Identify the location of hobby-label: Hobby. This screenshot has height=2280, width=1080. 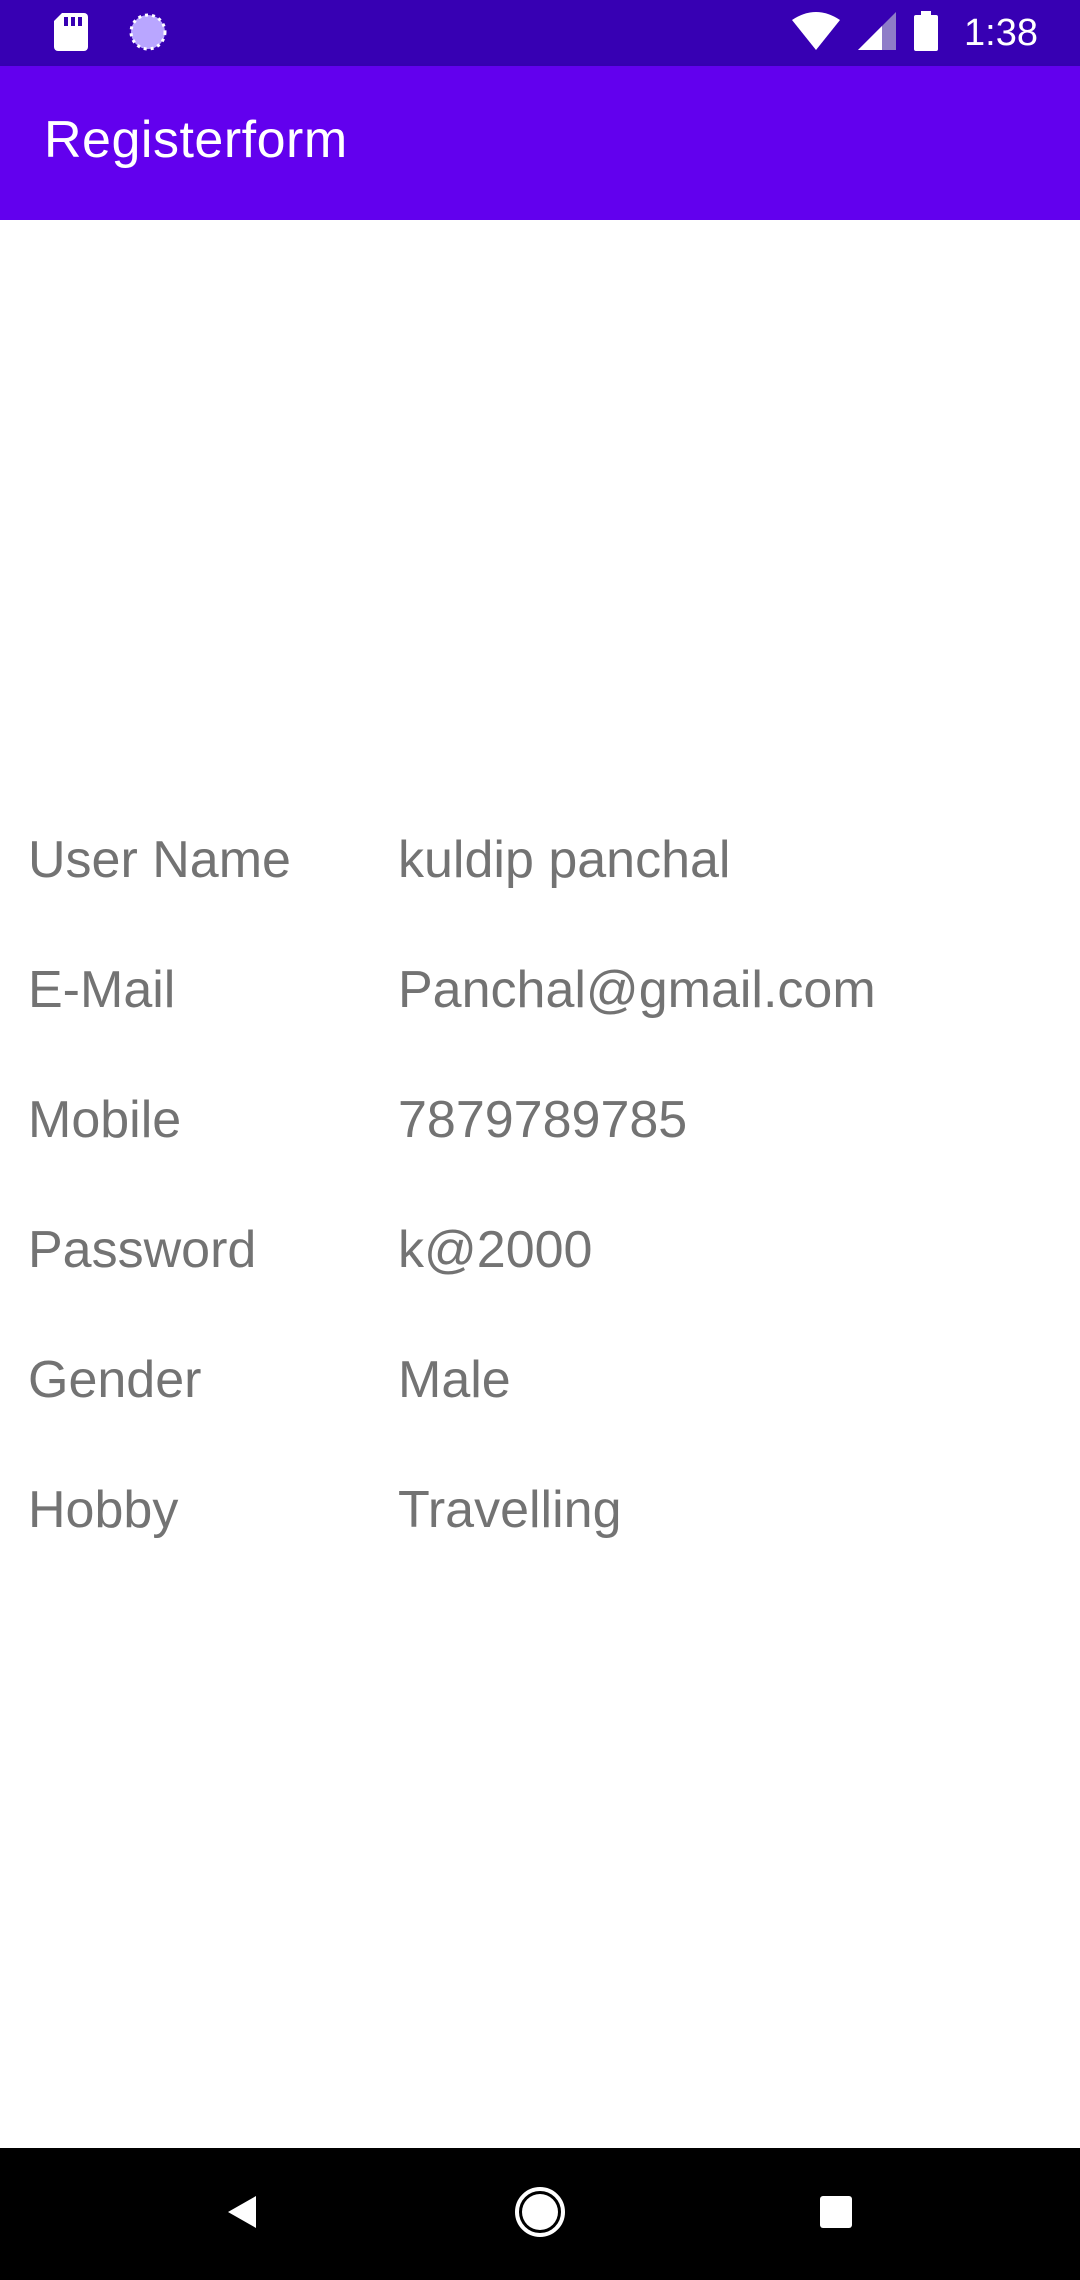
(103, 1510).